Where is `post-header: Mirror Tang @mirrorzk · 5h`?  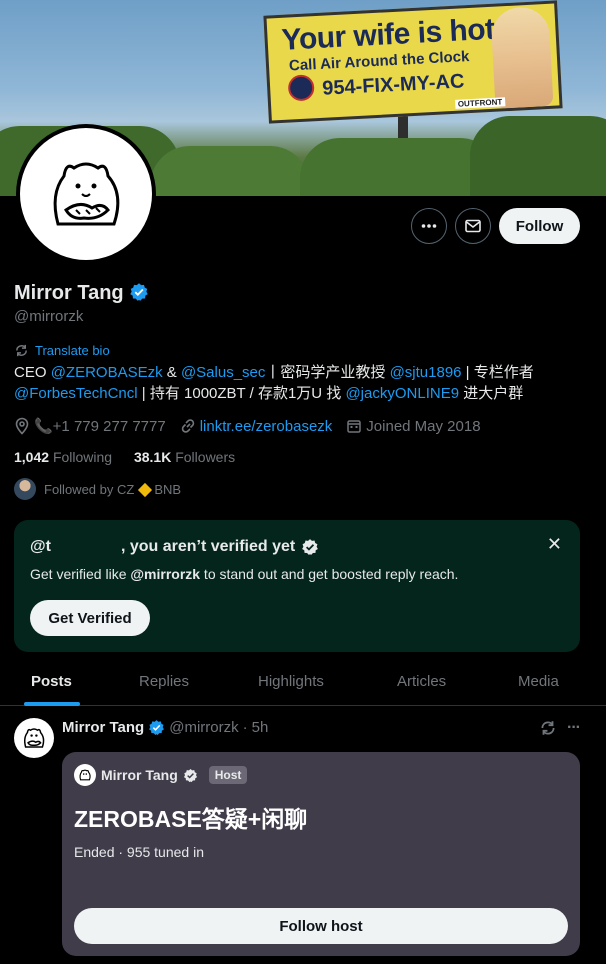
post-header: Mirror Tang @mirrorzk · 5h is located at coordinates (165, 727).